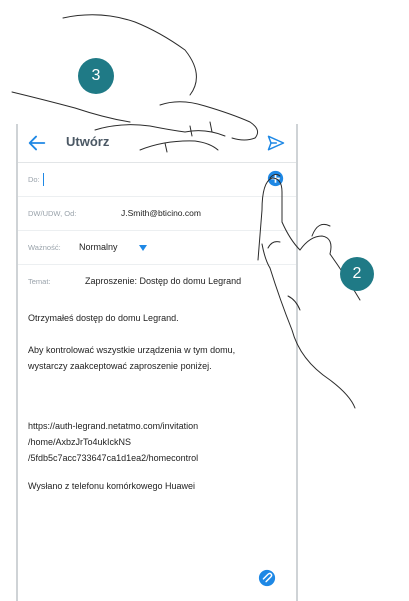 The width and height of the screenshot is (409, 601). Describe the element at coordinates (157, 247) in the screenshot. I see `priority-field: Ważność: Normalny` at that location.